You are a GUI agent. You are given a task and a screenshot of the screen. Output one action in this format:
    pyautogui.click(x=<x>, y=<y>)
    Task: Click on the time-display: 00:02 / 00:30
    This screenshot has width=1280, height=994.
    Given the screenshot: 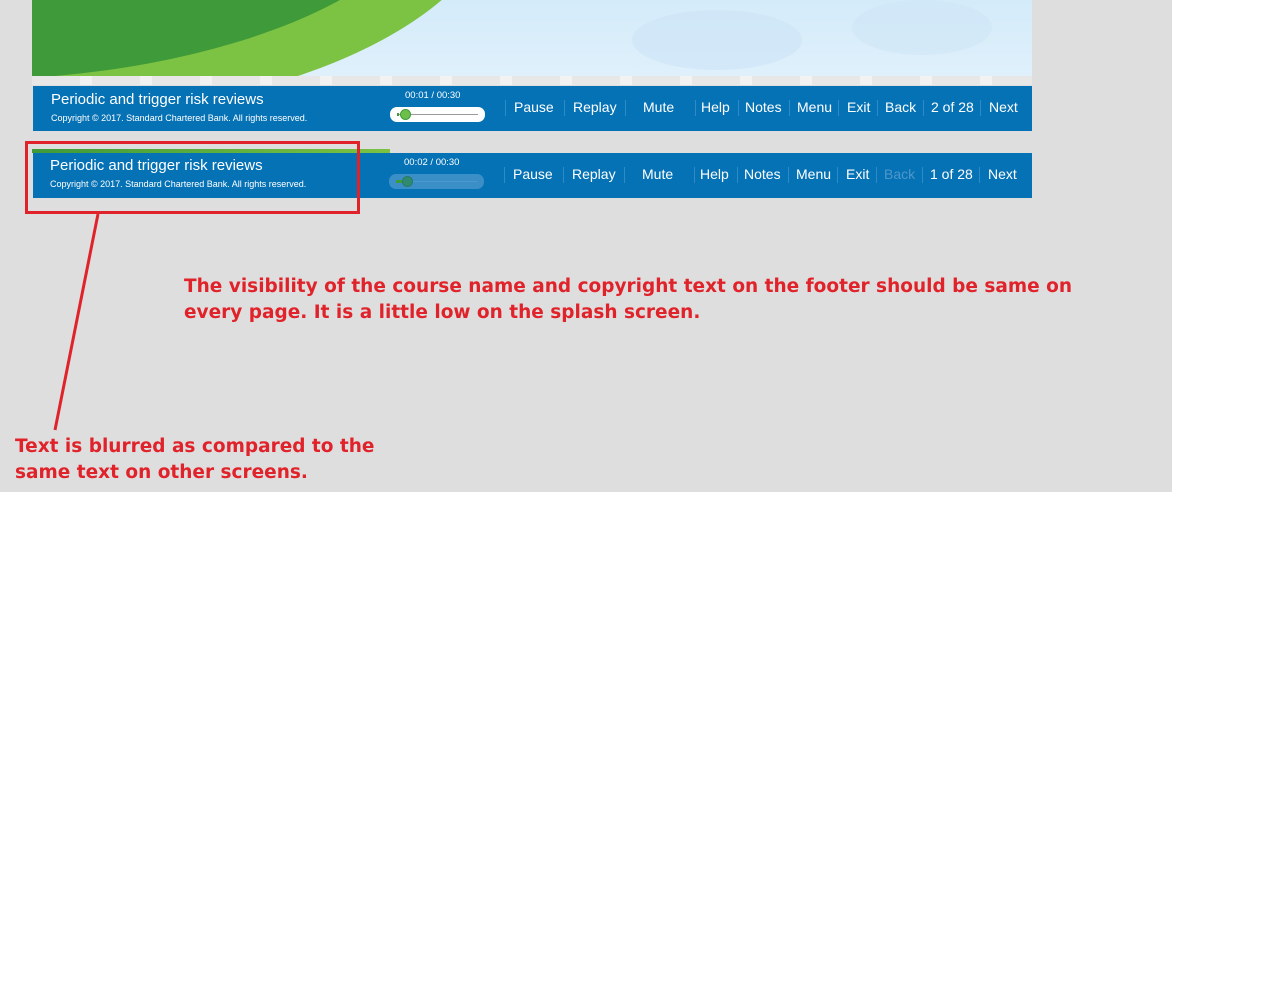 What is the action you would take?
    pyautogui.click(x=432, y=162)
    